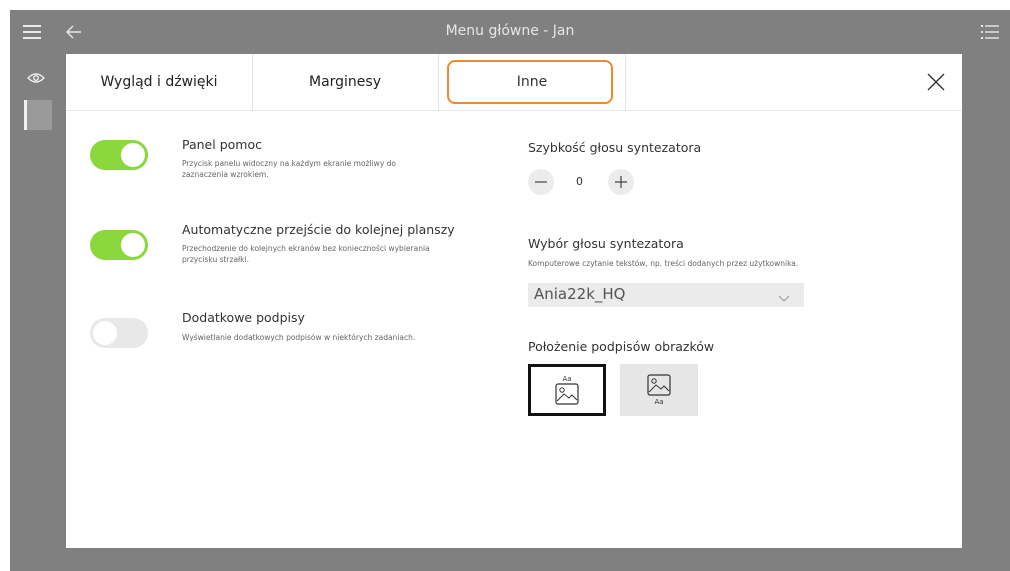 This screenshot has width=1010, height=571. I want to click on increase-rate-button, so click(621, 182).